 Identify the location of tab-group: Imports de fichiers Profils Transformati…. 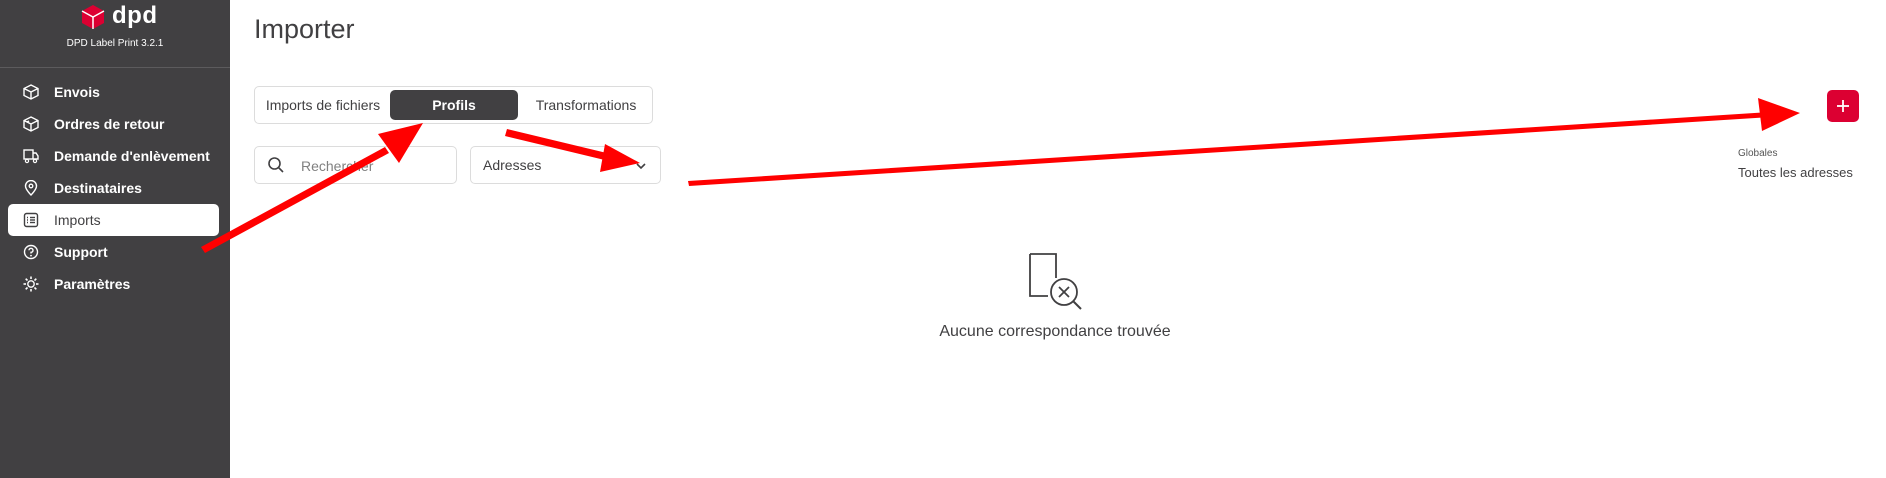
(453, 105).